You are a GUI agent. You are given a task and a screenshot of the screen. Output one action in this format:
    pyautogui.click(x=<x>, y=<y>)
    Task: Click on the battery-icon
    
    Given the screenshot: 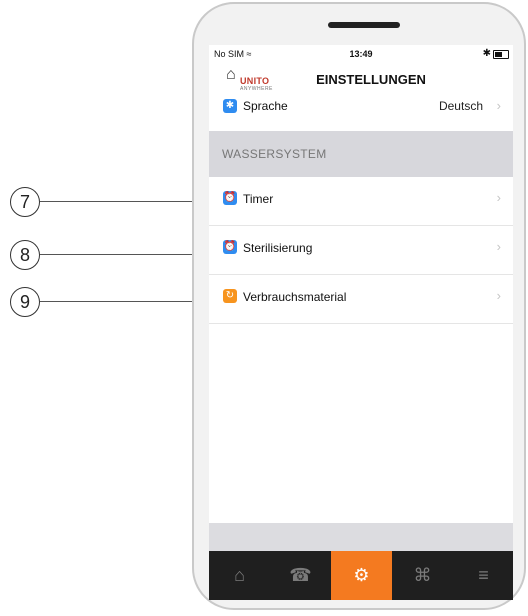 What is the action you would take?
    pyautogui.click(x=501, y=54)
    